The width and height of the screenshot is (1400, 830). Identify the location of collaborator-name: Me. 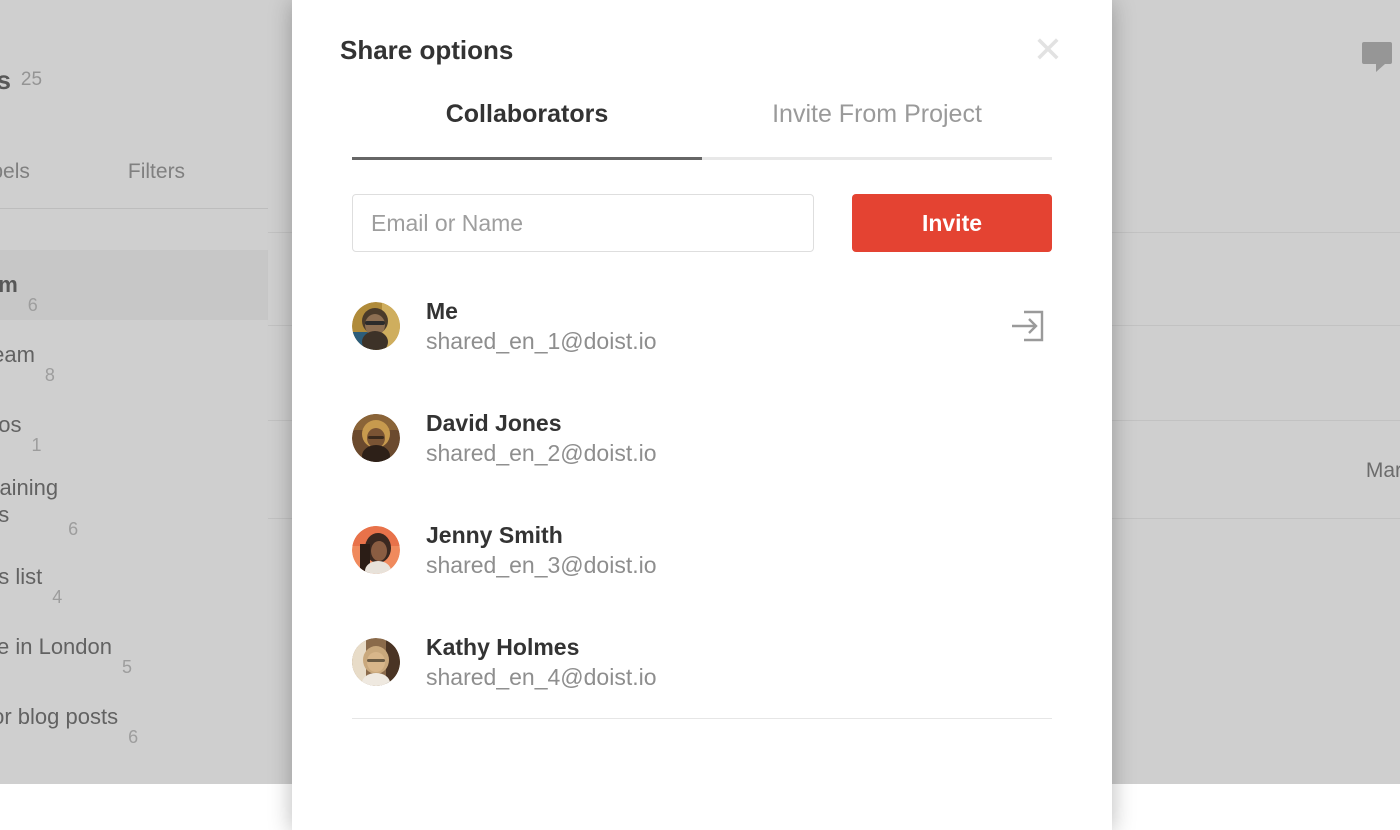
(541, 311).